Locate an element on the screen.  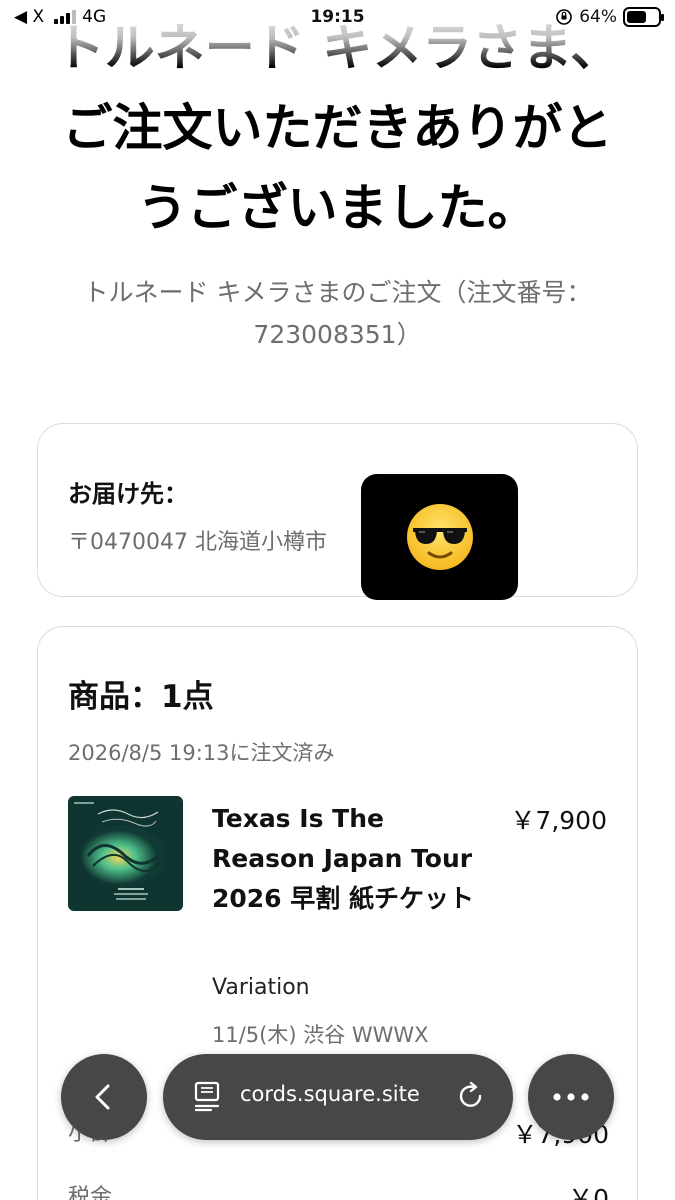
shipping-address-card: お届け先： 〒0470047 北海道小樽市 is located at coordinates (337, 510).